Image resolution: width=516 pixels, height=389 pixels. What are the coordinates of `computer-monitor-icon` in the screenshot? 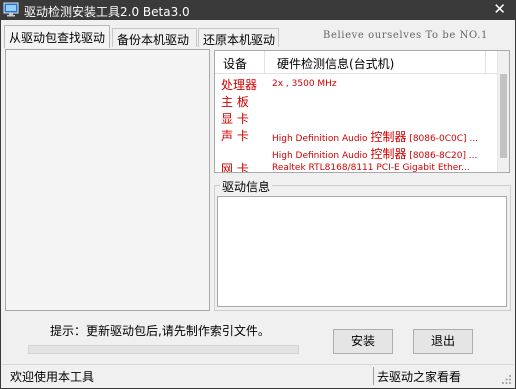 It's located at (11, 9).